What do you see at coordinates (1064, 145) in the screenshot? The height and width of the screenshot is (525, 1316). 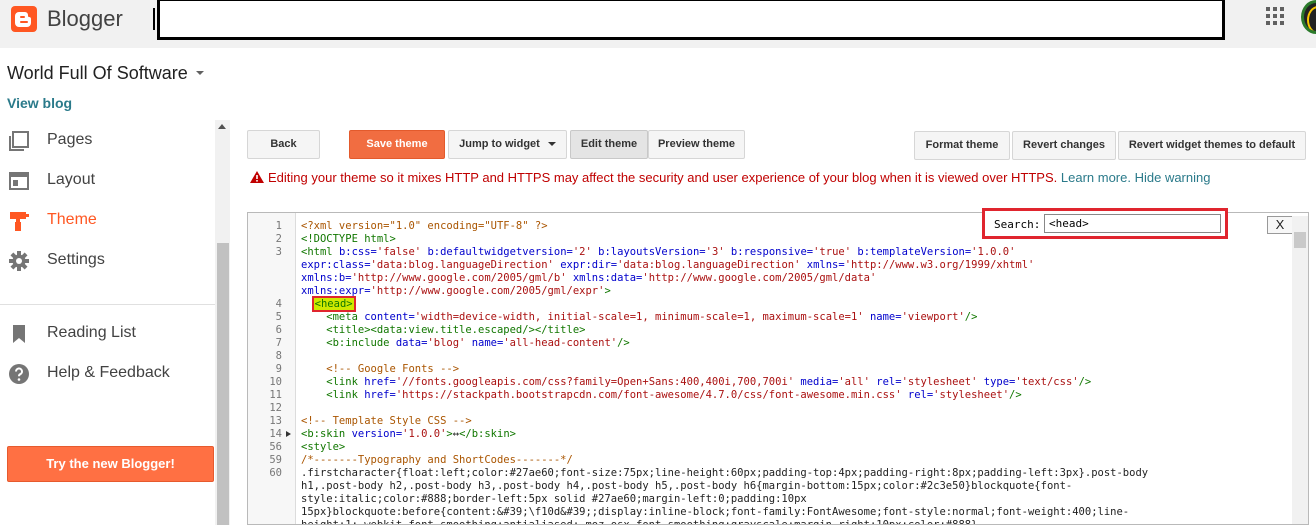 I see `revert-changes-button: Revert changes` at bounding box center [1064, 145].